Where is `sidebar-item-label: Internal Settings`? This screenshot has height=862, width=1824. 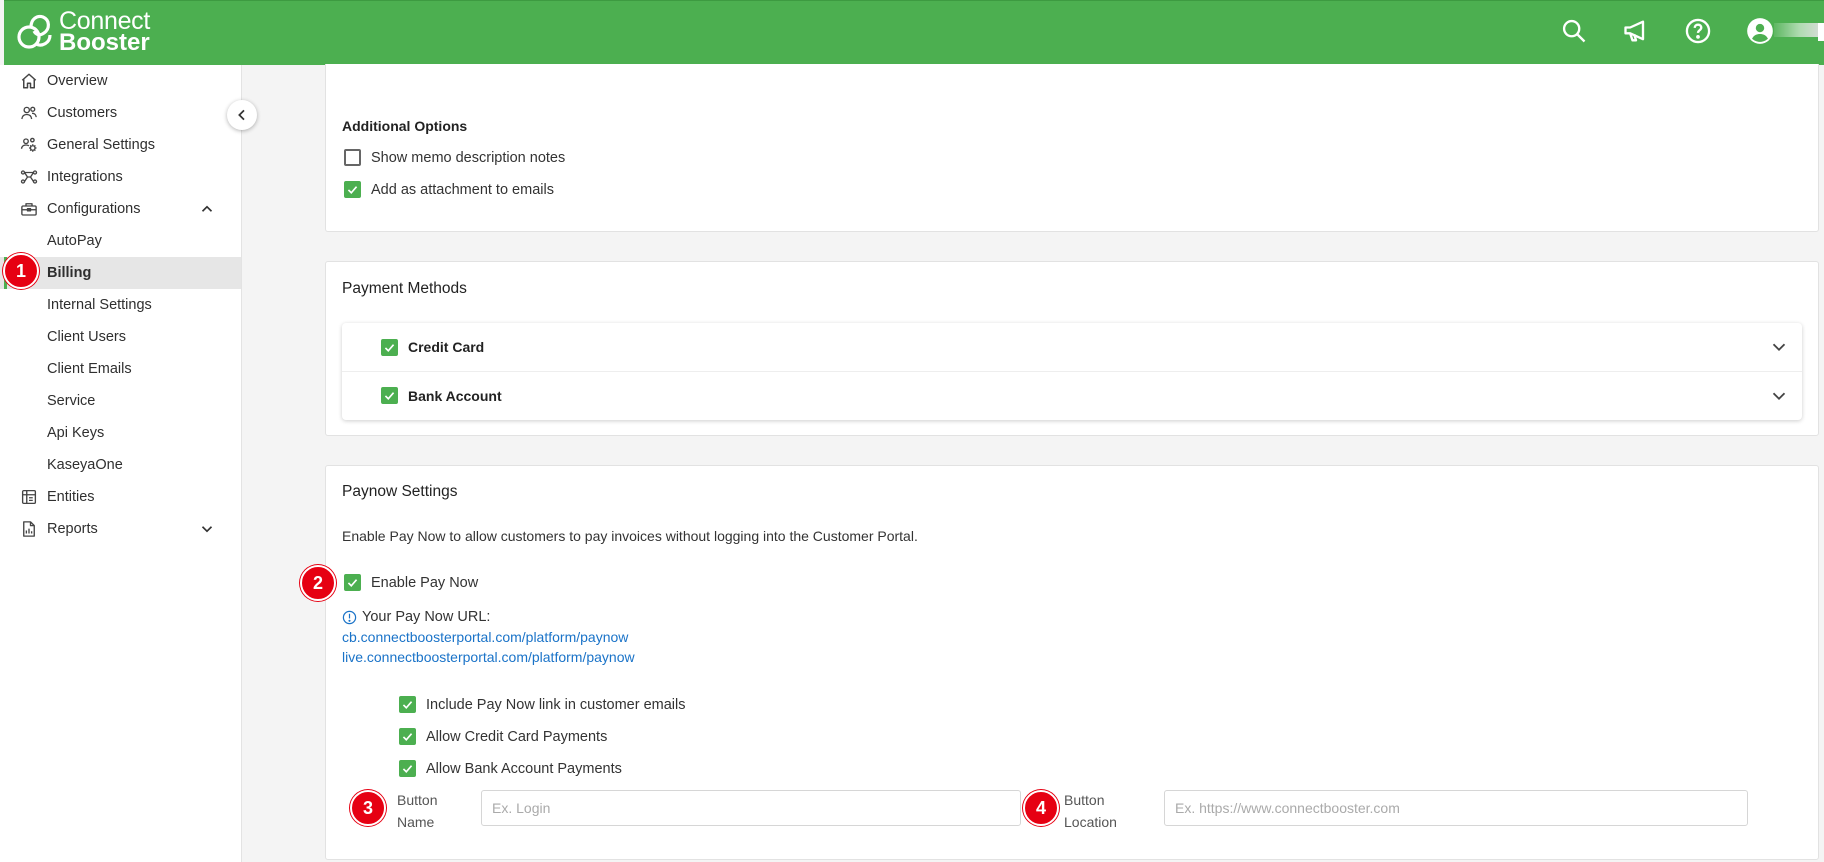
sidebar-item-label: Internal Settings is located at coordinates (99, 305).